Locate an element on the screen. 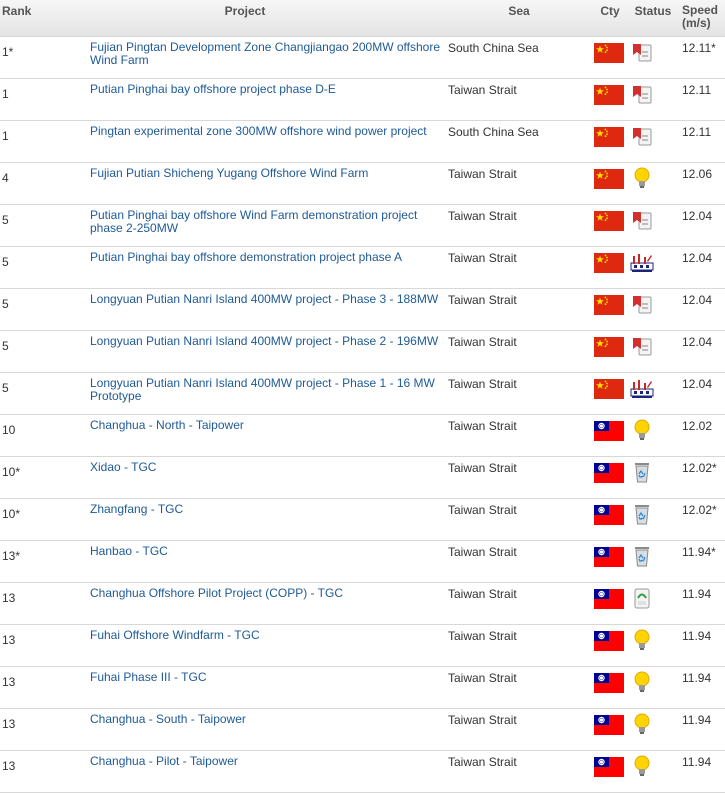 This screenshot has width=725, height=793. country-header-label: Cty is located at coordinates (610, 11).